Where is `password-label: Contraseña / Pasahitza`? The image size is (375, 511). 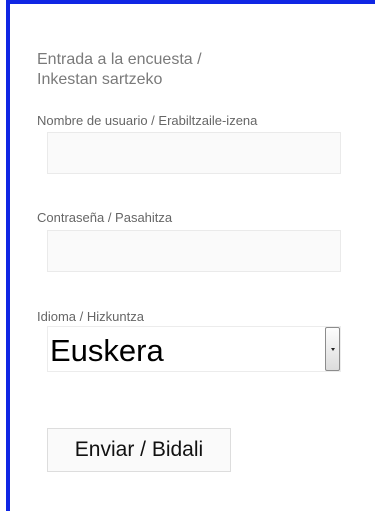 password-label: Contraseña / Pasahitza is located at coordinates (105, 217).